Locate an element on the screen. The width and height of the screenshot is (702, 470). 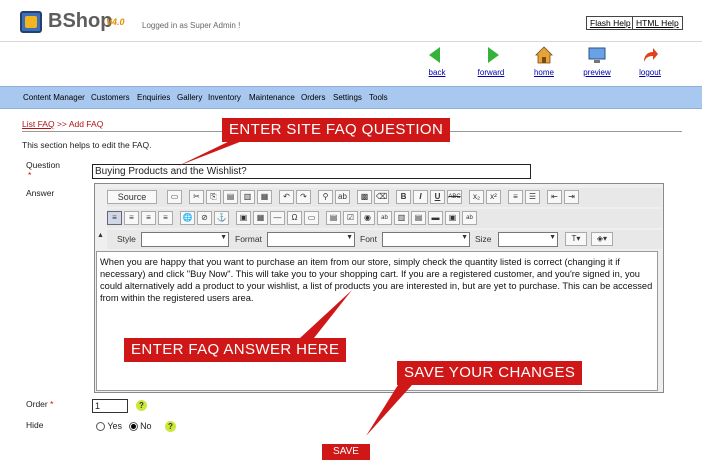
save-callout: SAVE YOUR CHANGES is located at coordinates (490, 373).